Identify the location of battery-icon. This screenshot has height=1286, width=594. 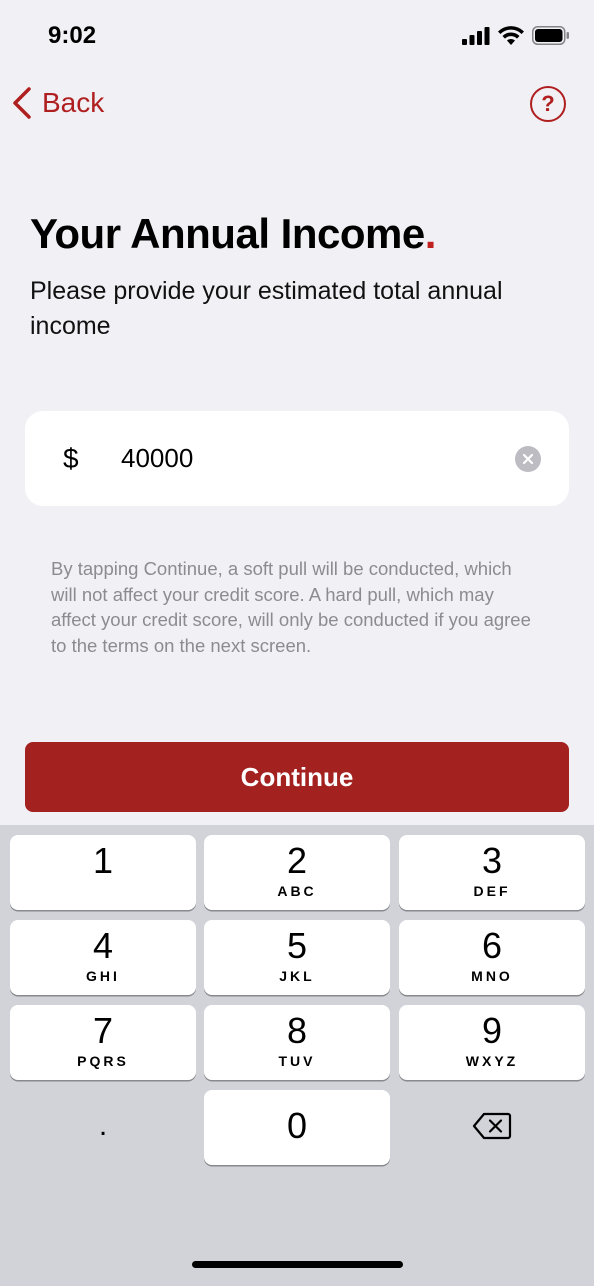
(550, 35).